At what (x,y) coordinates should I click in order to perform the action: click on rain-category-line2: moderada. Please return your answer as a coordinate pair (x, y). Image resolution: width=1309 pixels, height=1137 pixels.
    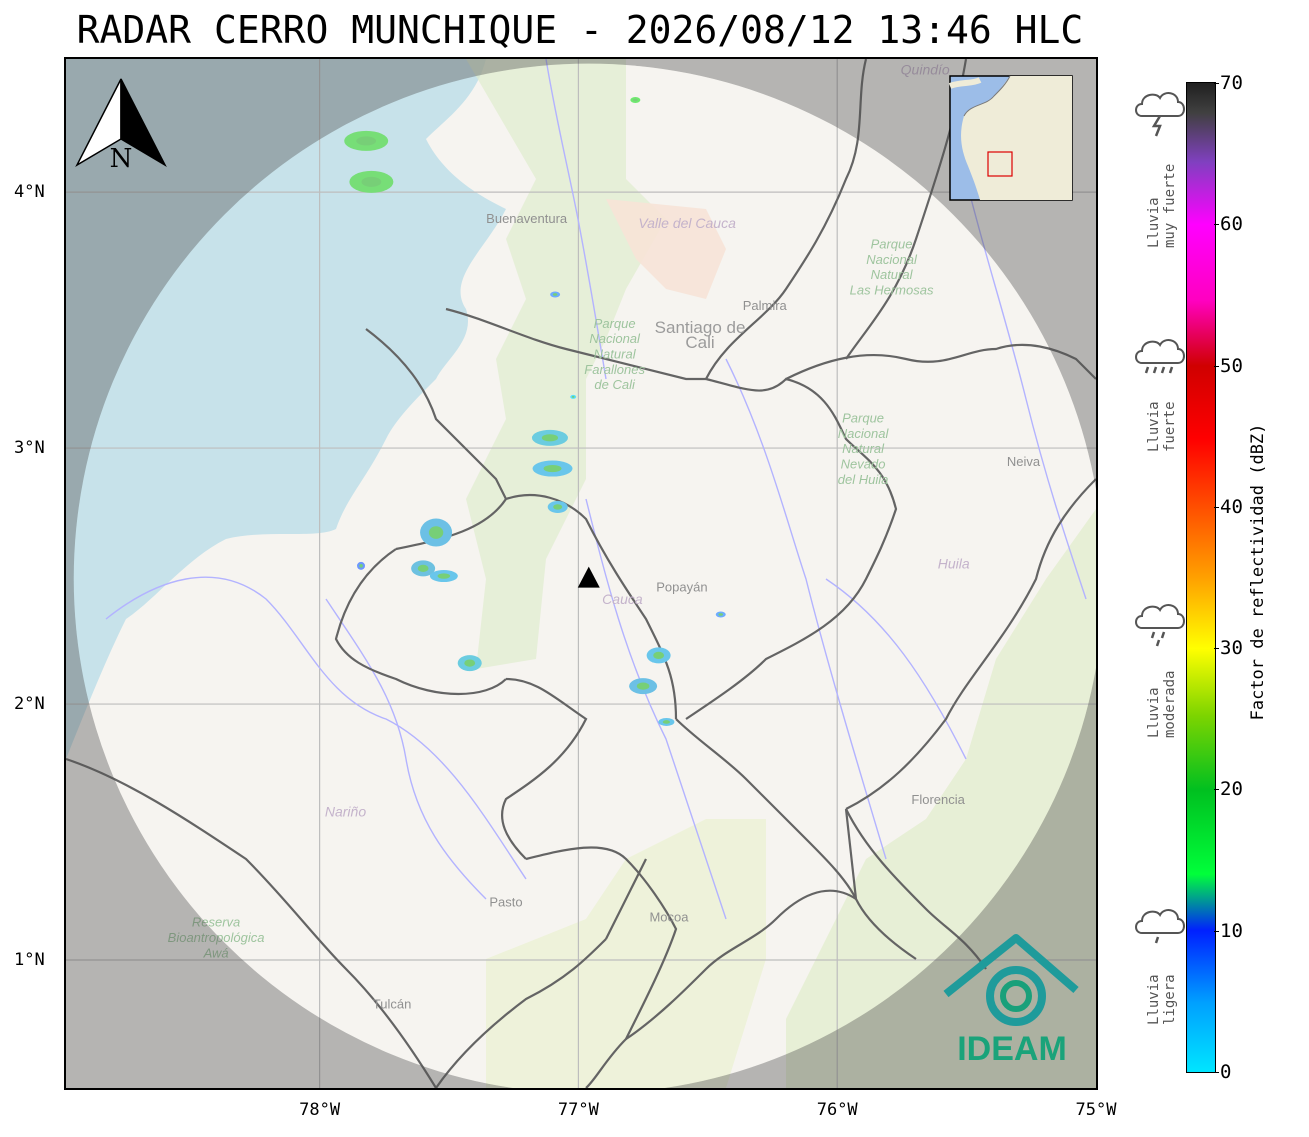
    Looking at the image, I should click on (1170, 704).